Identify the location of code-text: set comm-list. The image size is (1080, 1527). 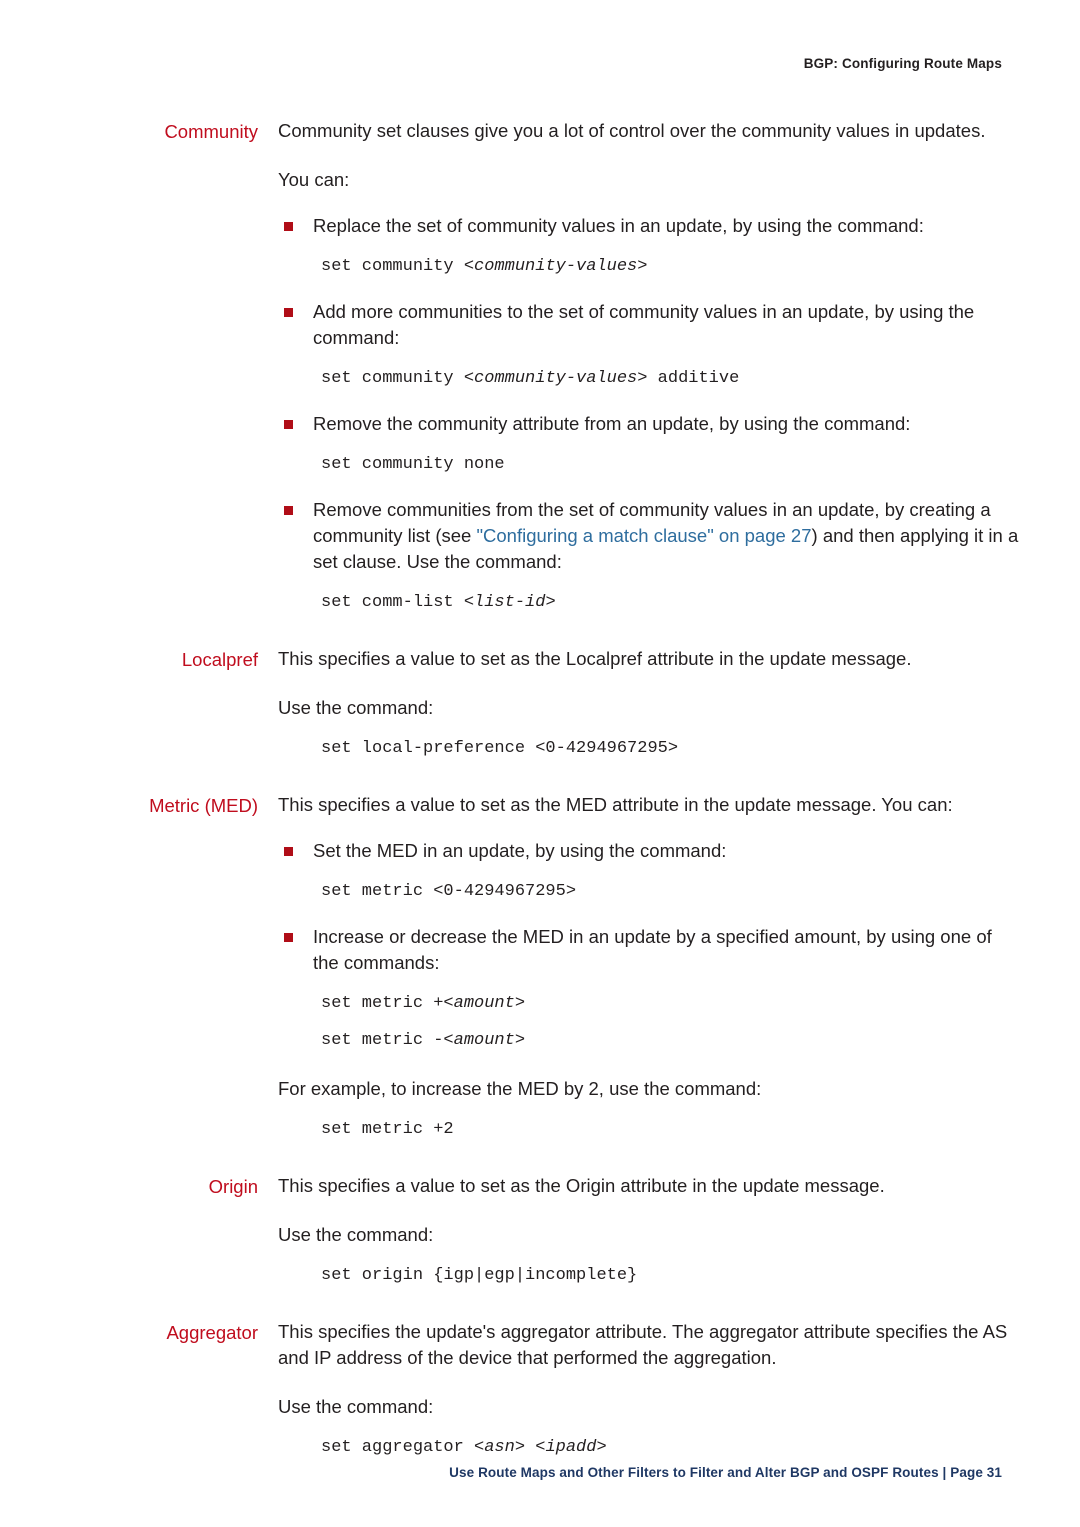
(392, 602).